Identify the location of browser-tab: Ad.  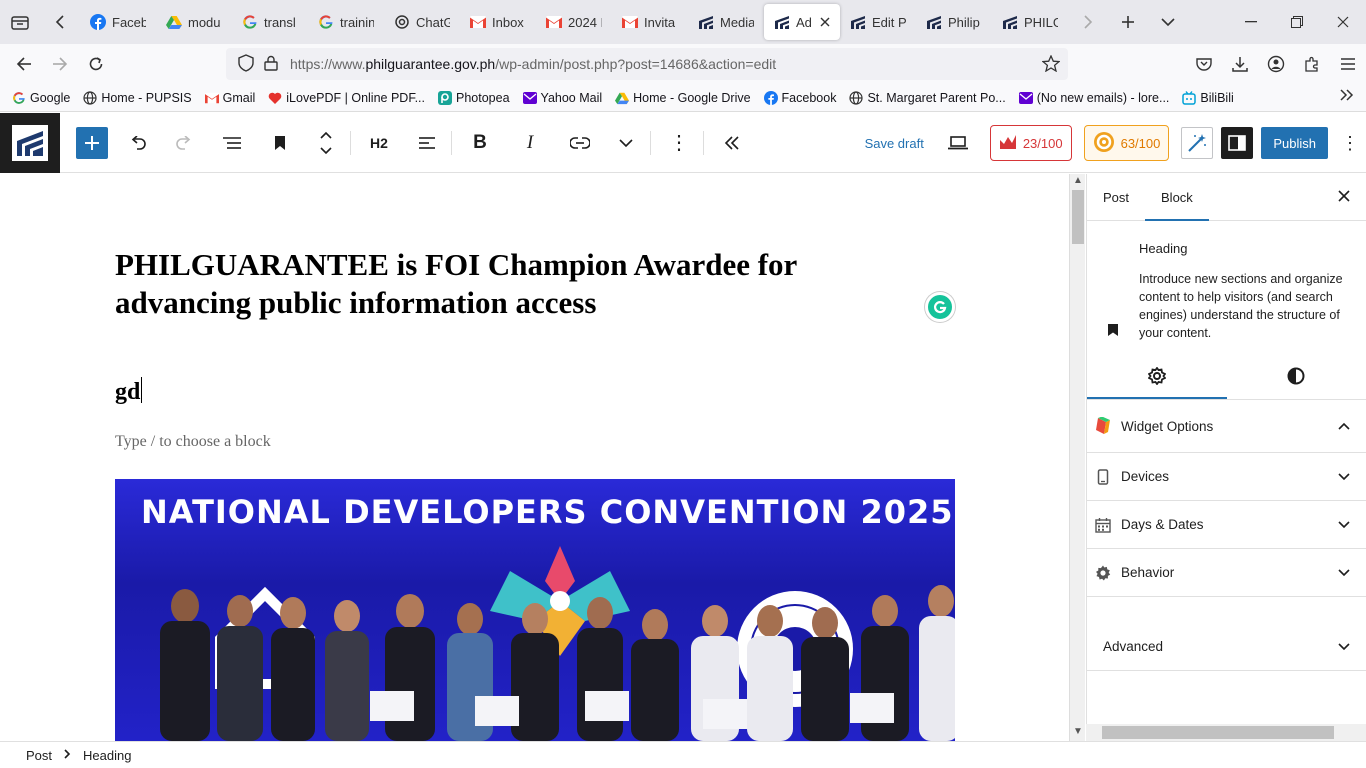
(802, 22).